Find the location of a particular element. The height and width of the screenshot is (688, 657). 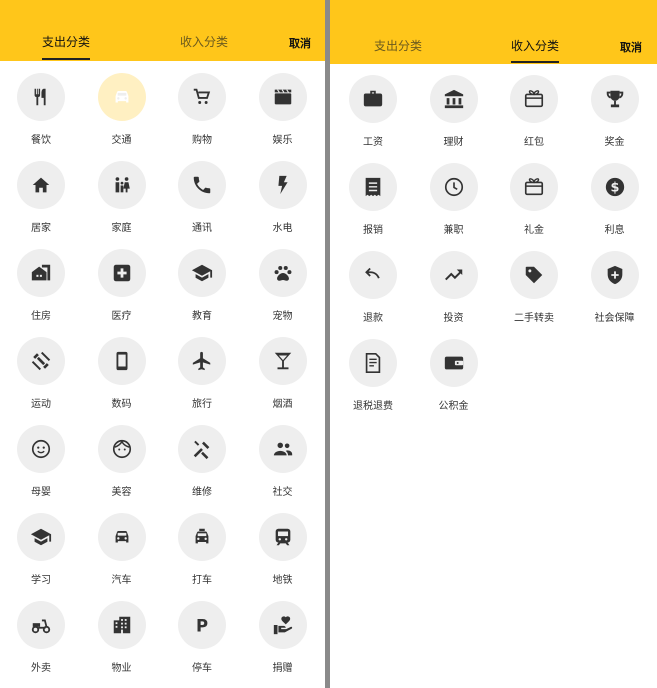

parking-icon: P is located at coordinates (202, 625).